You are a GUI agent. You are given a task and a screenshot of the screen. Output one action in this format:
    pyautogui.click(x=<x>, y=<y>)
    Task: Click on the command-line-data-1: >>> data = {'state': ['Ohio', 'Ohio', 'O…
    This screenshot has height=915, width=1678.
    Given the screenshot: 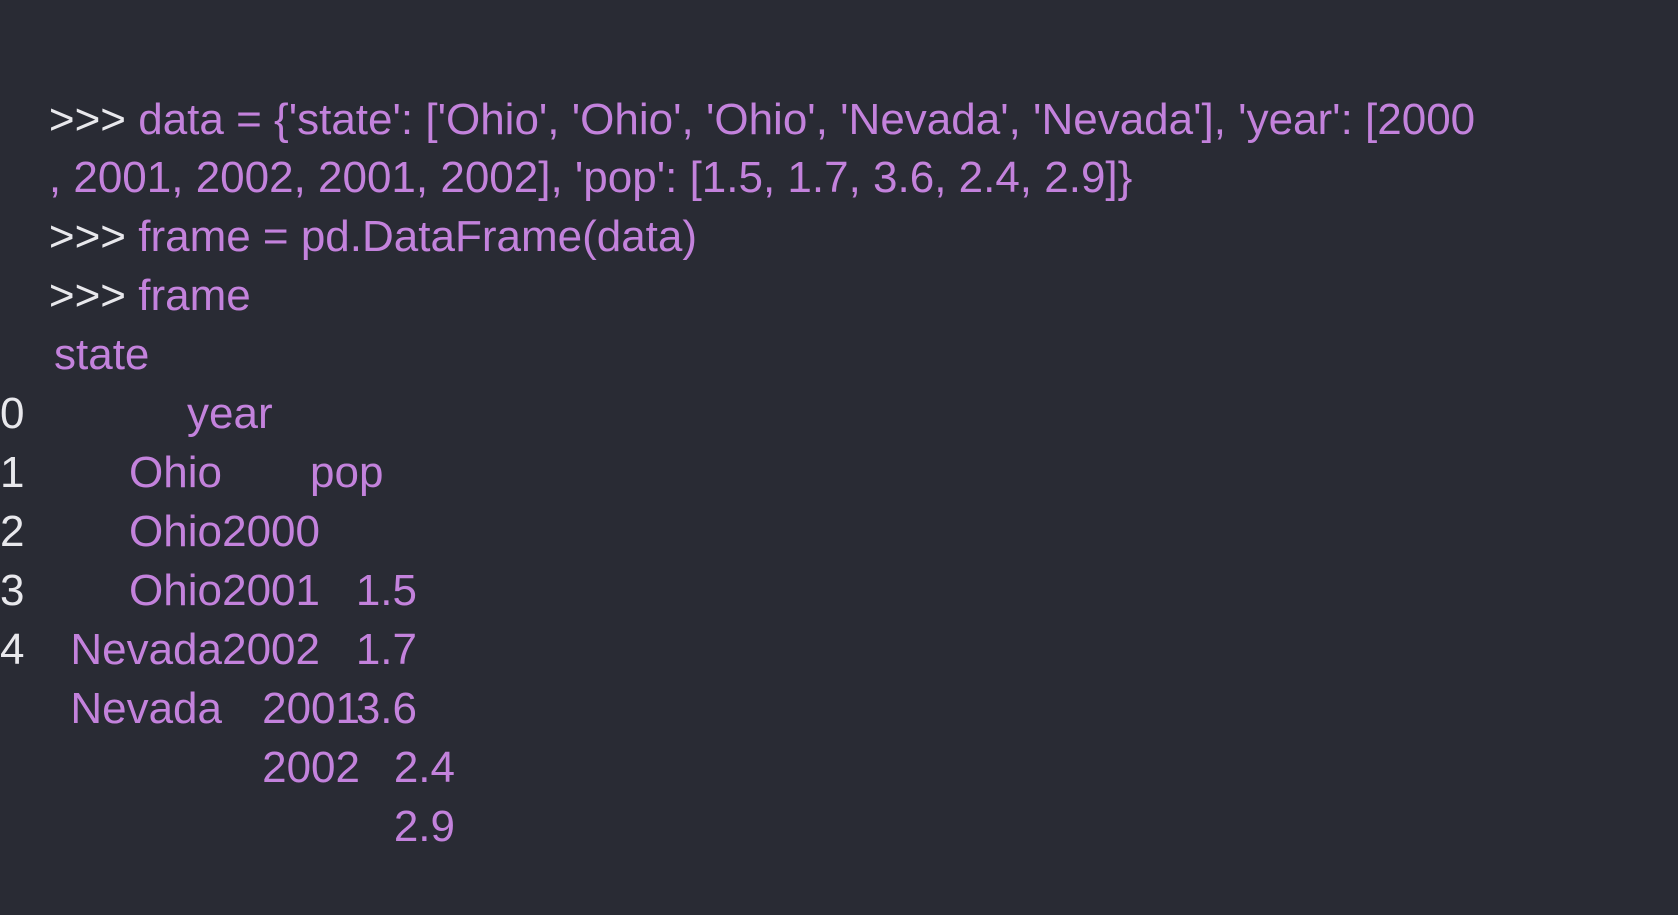 What is the action you would take?
    pyautogui.click(x=737, y=87)
    